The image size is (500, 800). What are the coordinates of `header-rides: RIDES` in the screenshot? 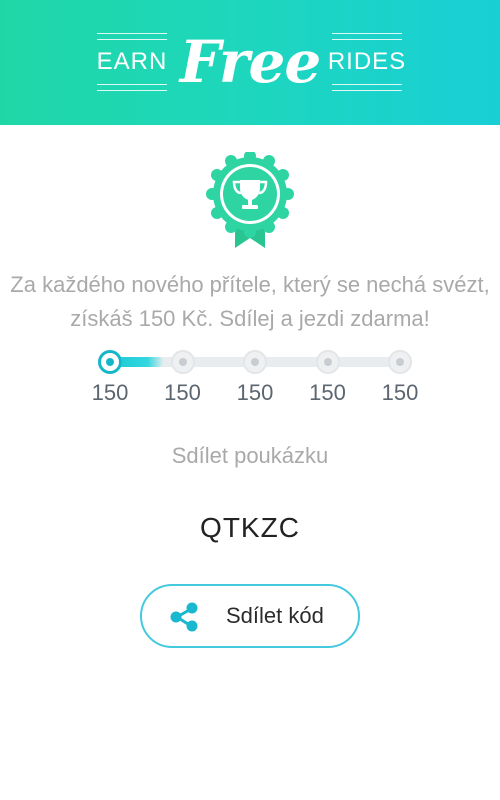 It's located at (366, 62).